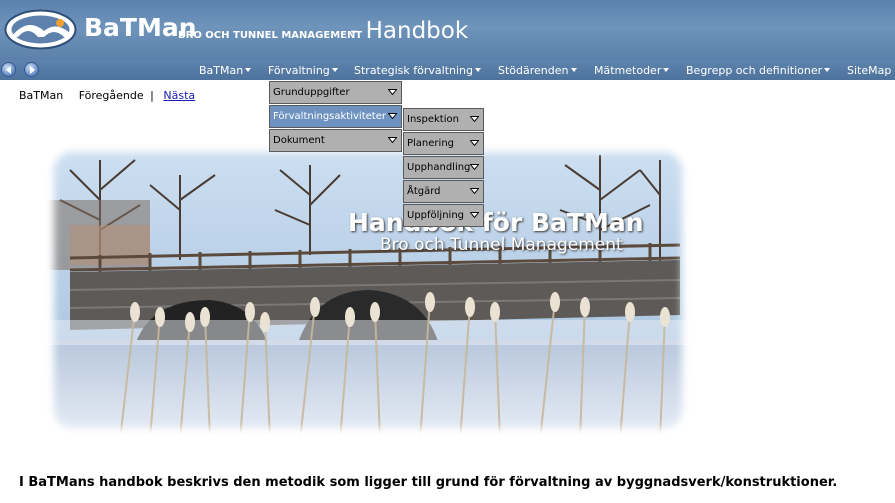 The height and width of the screenshot is (503, 895). I want to click on submenu-item-upphandling: Upphandling, so click(443, 167).